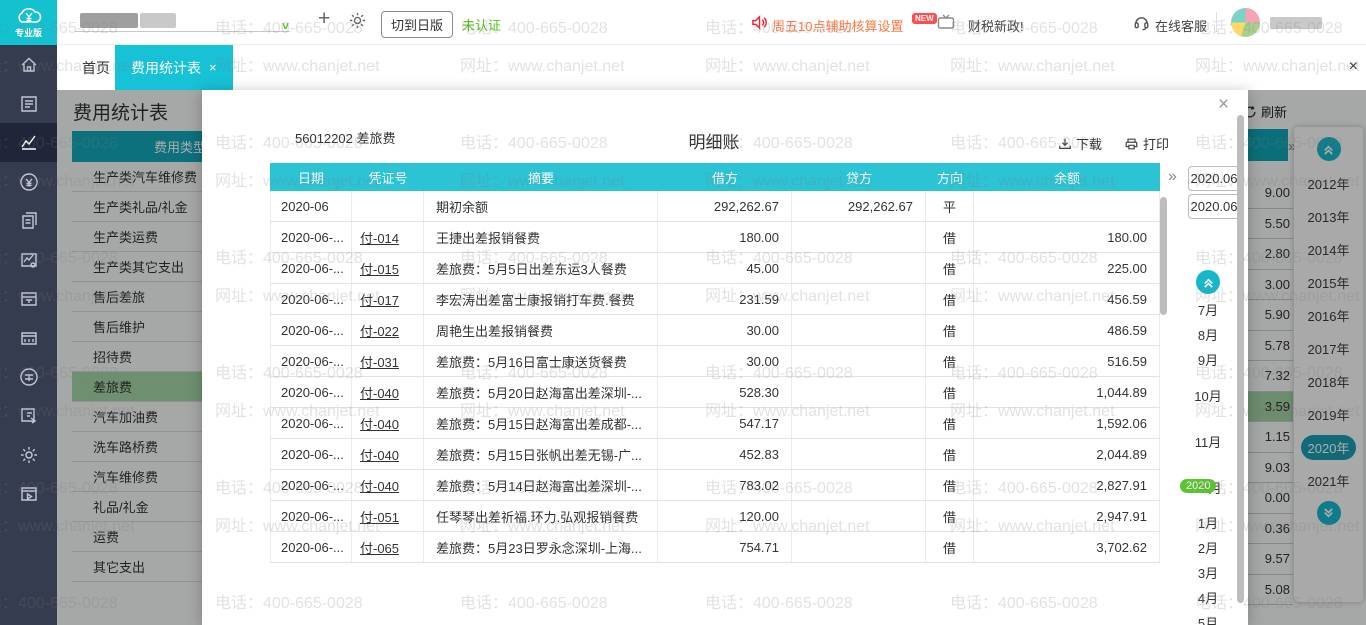  What do you see at coordinates (1208, 618) in the screenshot?
I see `month-item: 5月` at bounding box center [1208, 618].